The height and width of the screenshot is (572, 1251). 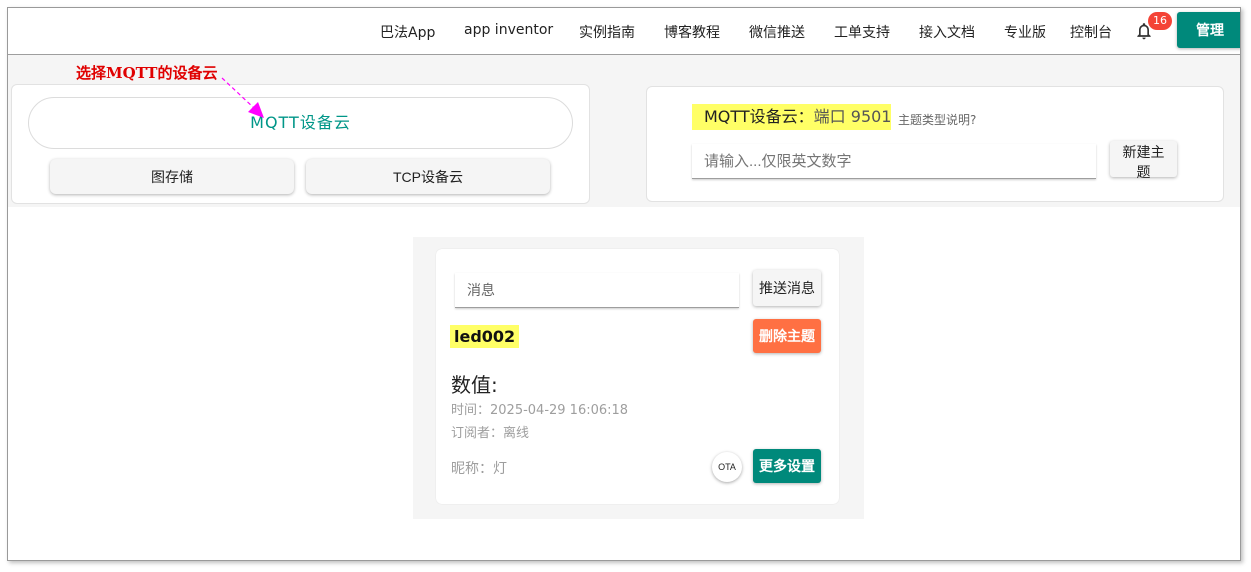 I want to click on mqtt-cloud-button: MQTT设备云, so click(x=300, y=123).